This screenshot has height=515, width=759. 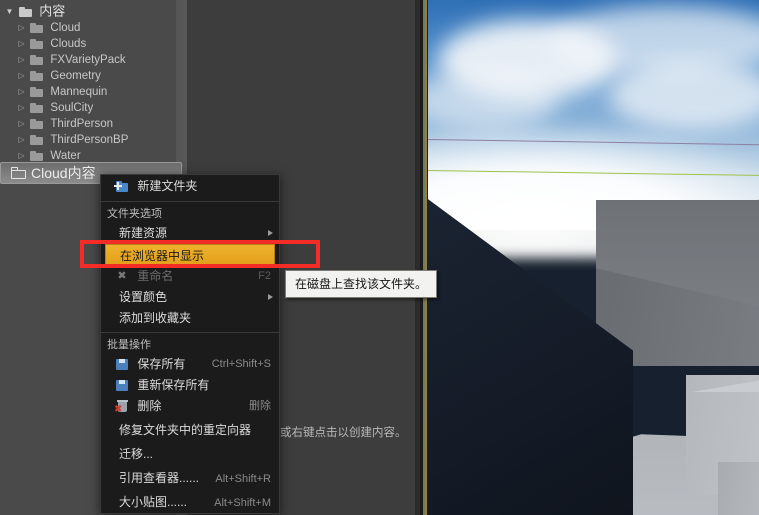 I want to click on tree-item-label: Geometry, so click(x=75, y=76).